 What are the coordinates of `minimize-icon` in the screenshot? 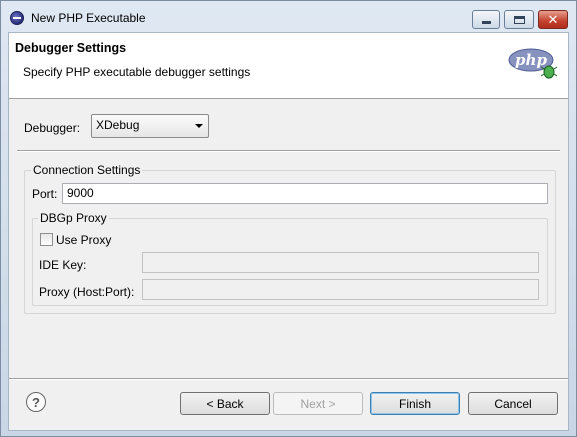 It's located at (486, 22).